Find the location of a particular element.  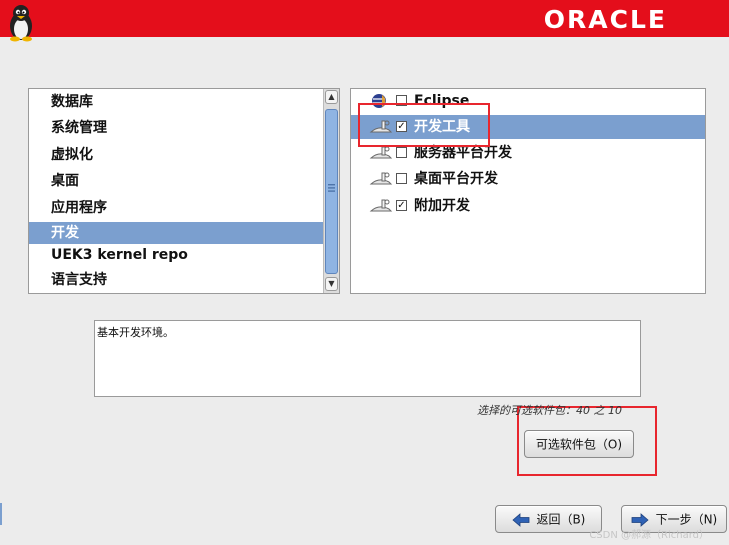

optional-packages-label: 可选软件包（O) is located at coordinates (579, 444).